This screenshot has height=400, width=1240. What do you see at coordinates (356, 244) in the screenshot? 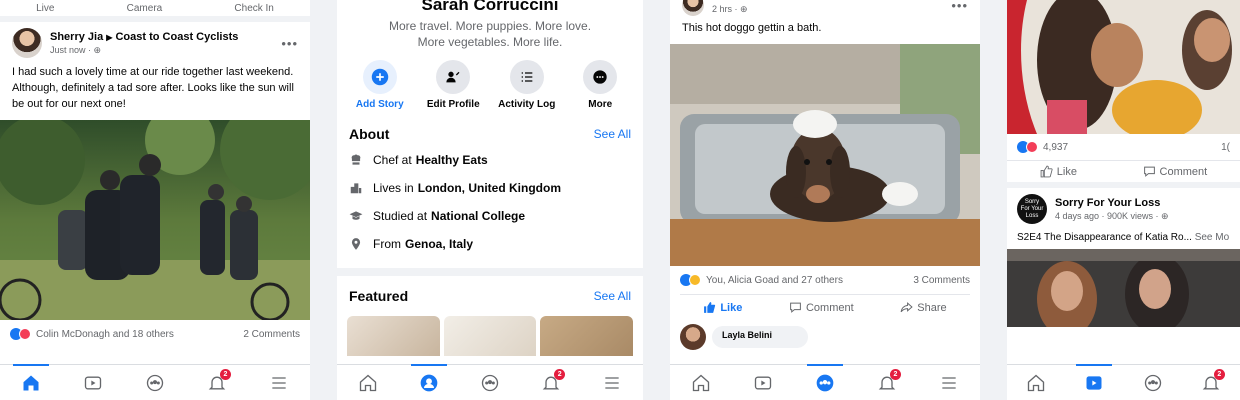
I see `location-pin-icon` at bounding box center [356, 244].